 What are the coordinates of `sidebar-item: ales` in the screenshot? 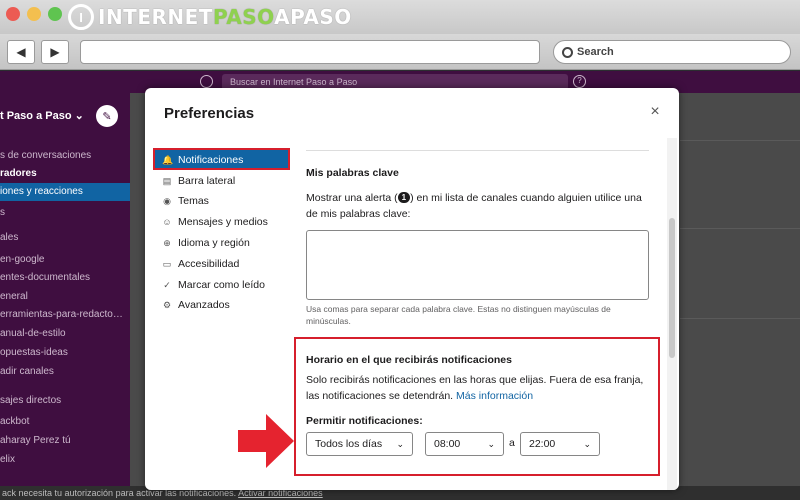 It's located at (65, 238).